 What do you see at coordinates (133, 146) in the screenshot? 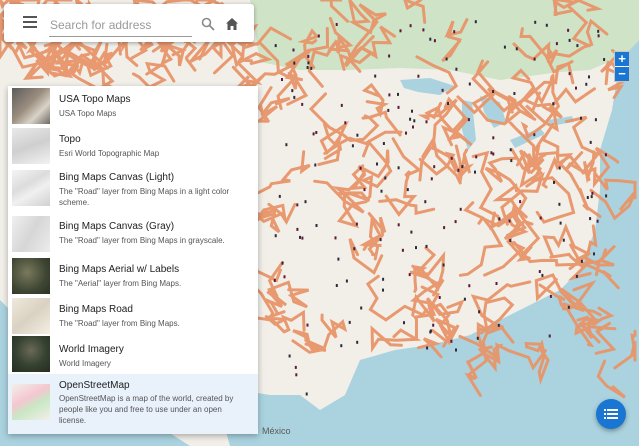
I see `basemap-item-topo: Topo Esri World Topographic Map` at bounding box center [133, 146].